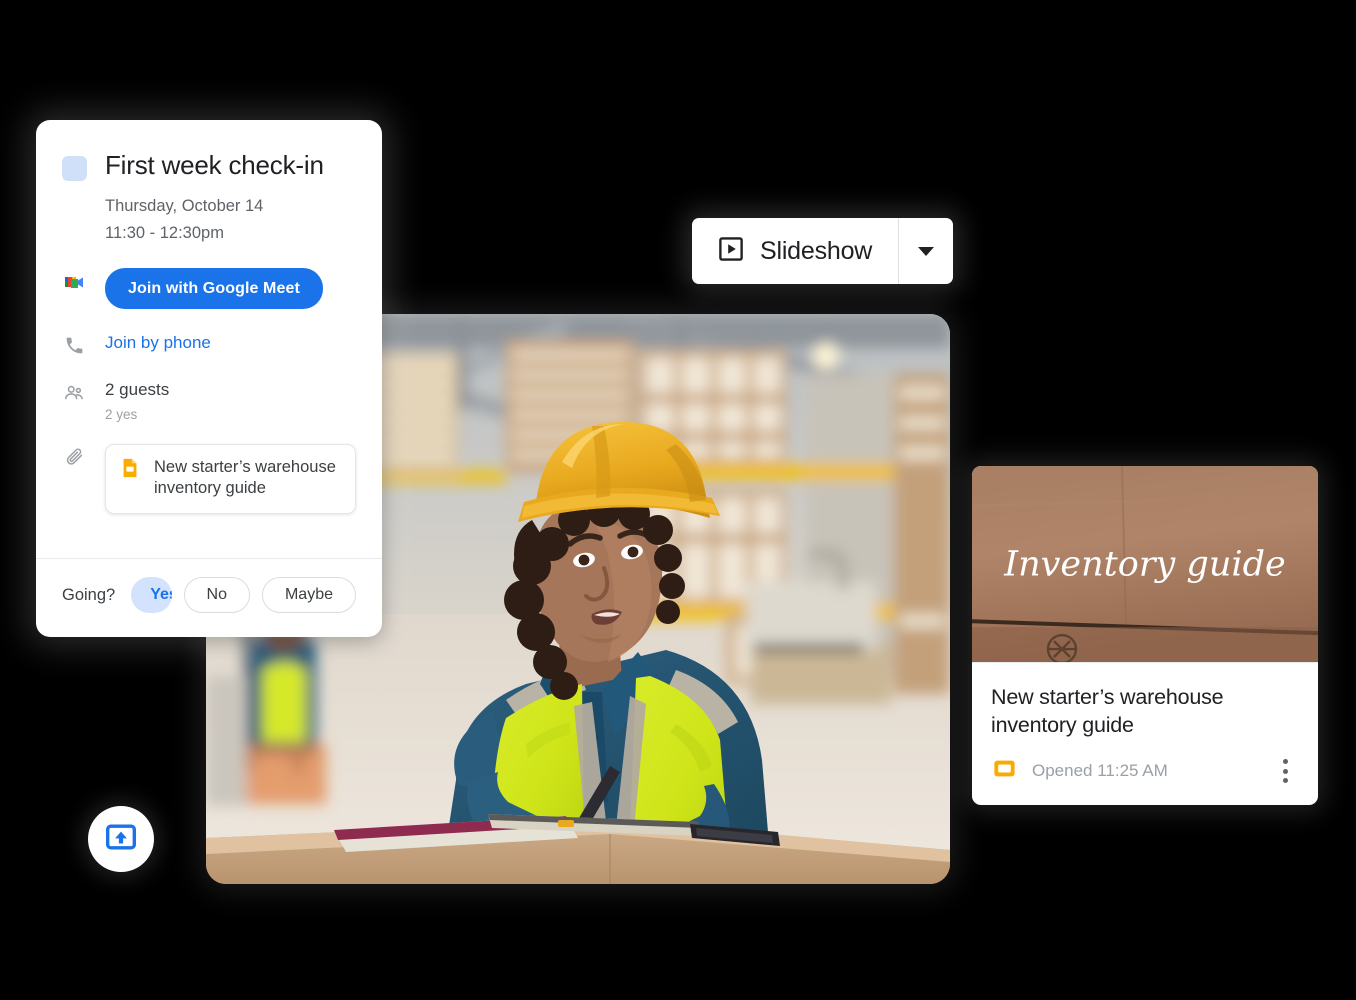 The height and width of the screenshot is (1000, 1356). What do you see at coordinates (74, 168) in the screenshot?
I see `event-color-swatch` at bounding box center [74, 168].